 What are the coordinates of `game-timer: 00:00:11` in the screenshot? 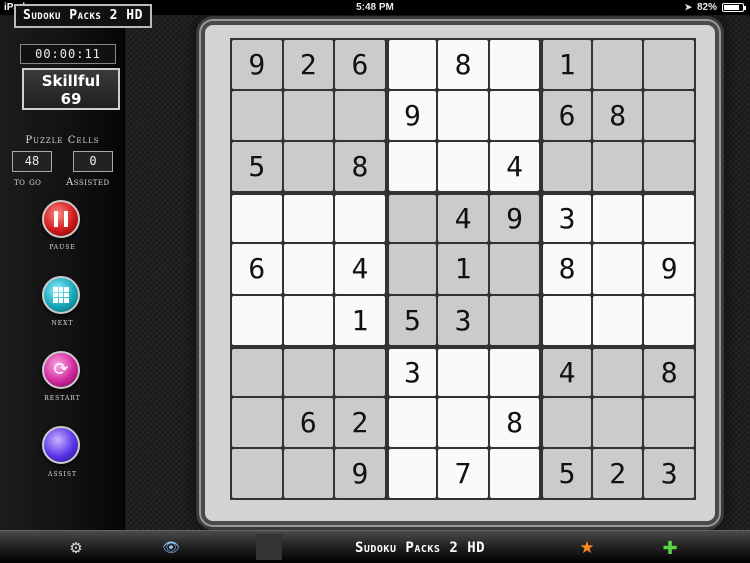 It's located at (68, 54).